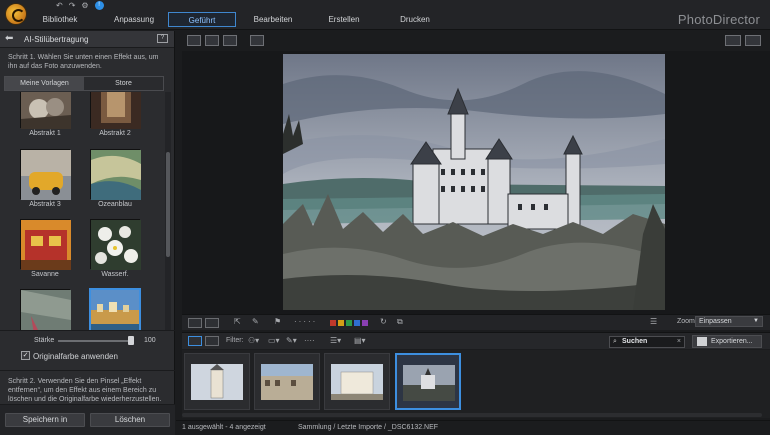  What do you see at coordinates (344, 19) in the screenshot?
I see `tab-erstellen: Erstellen` at bounding box center [344, 19].